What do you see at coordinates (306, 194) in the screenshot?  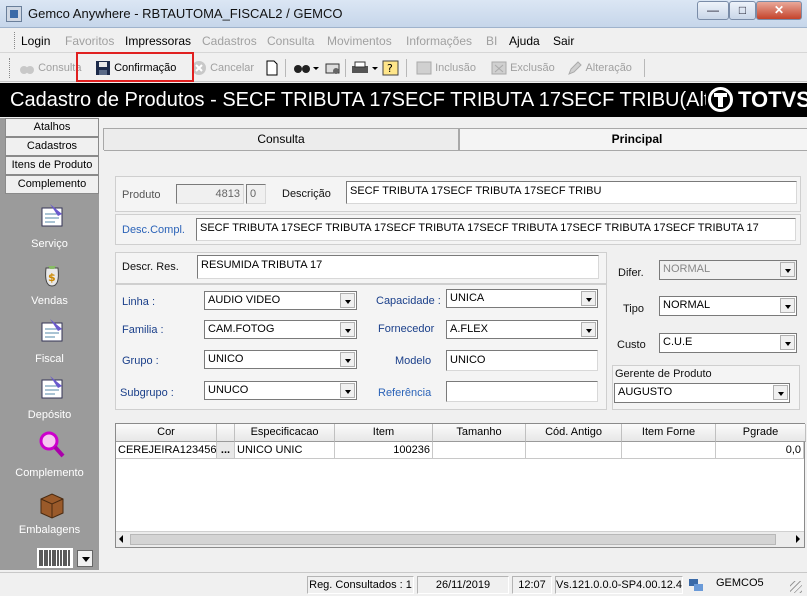 I see `descricao-label: Descrição` at bounding box center [306, 194].